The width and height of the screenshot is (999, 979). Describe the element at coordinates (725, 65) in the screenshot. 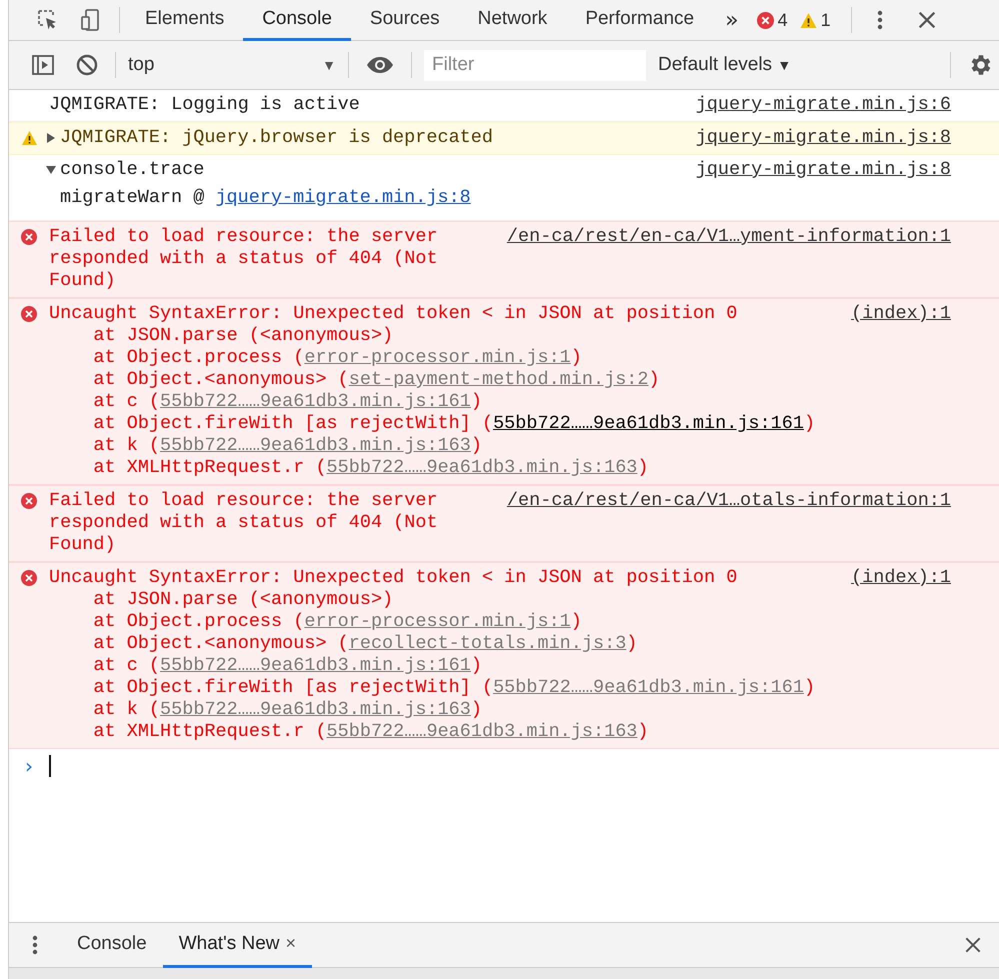

I see `log-levels-dropdown: Default levels ▼` at that location.